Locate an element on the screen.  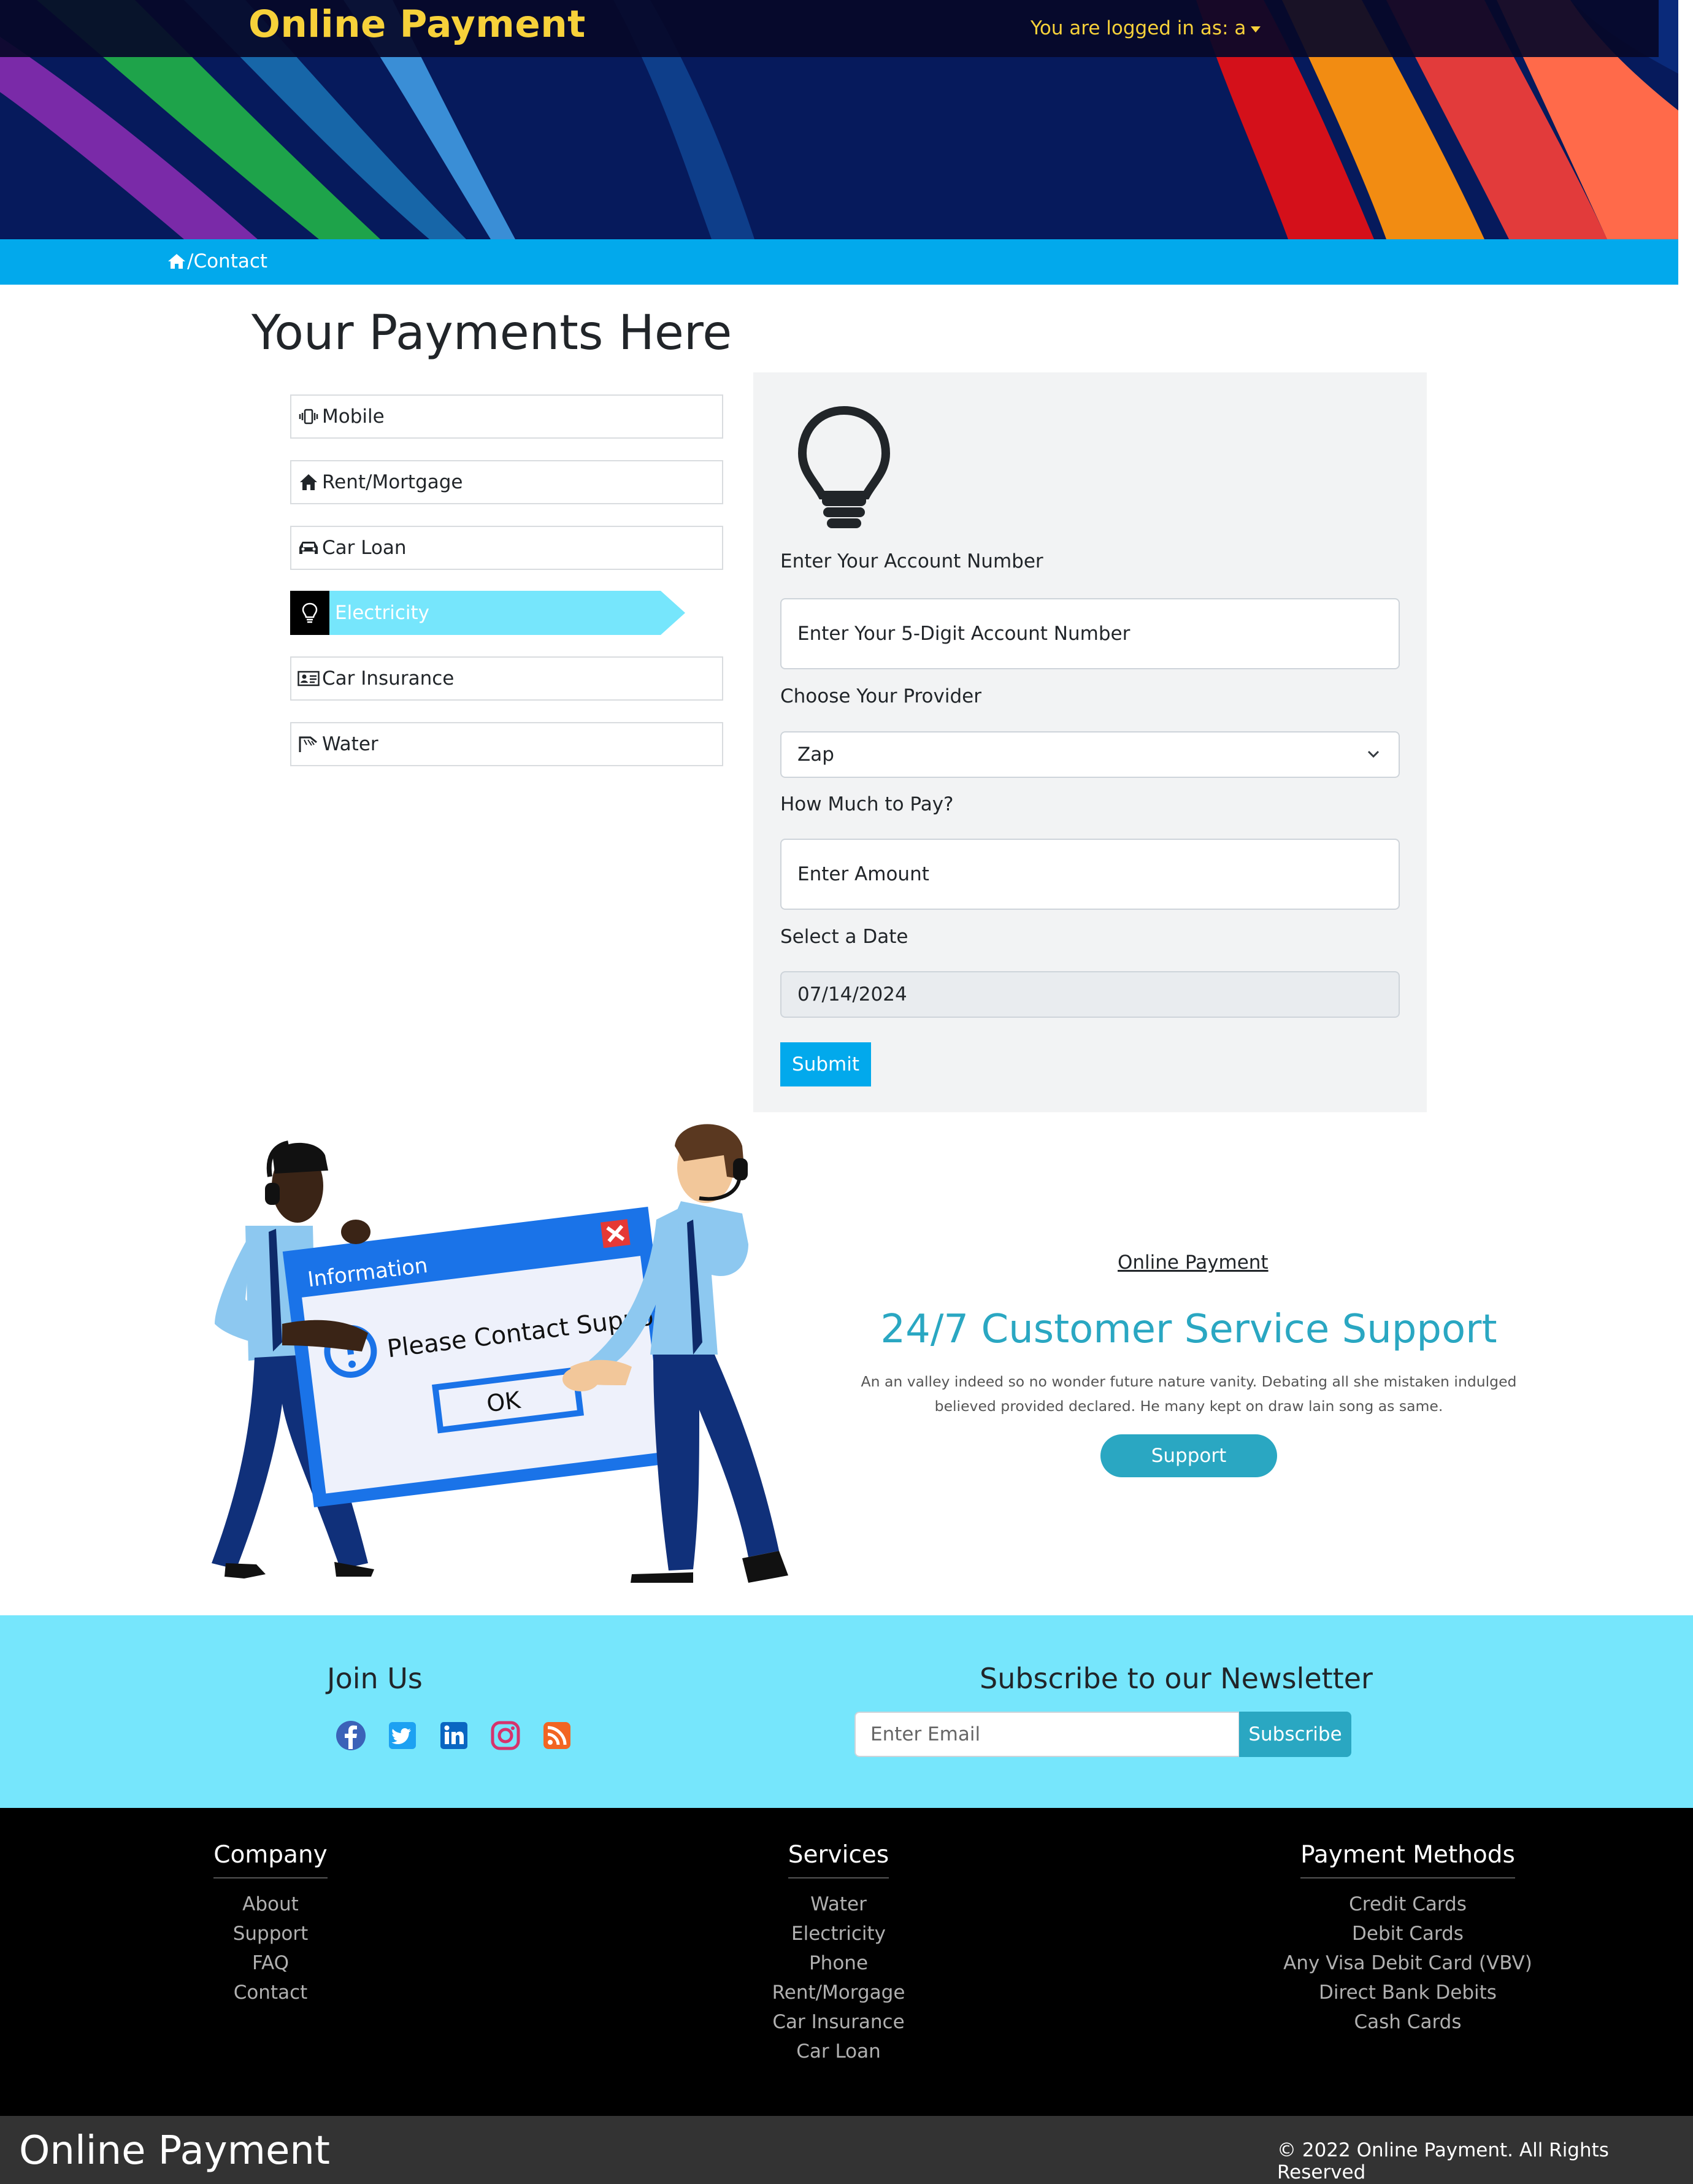
footer-link: Credit Cards is located at coordinates (1408, 1904).